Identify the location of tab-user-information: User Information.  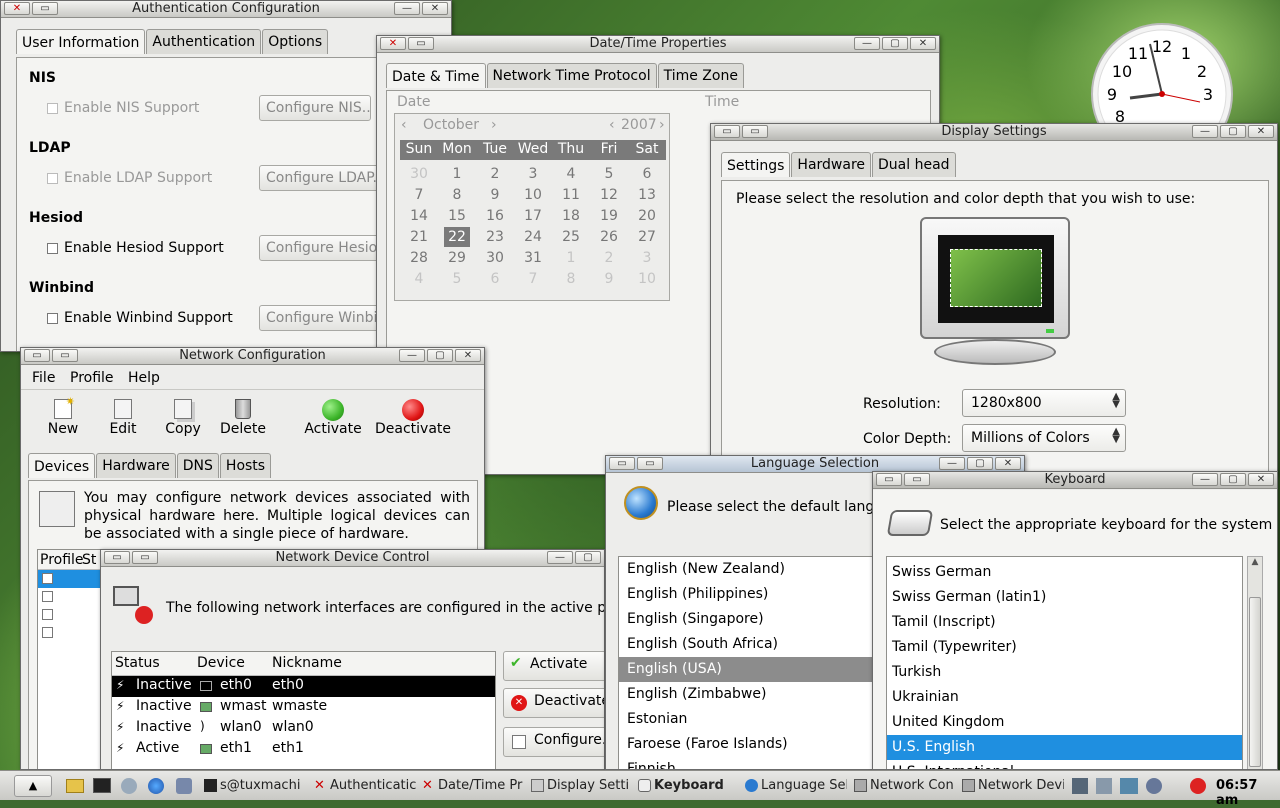
(81, 41).